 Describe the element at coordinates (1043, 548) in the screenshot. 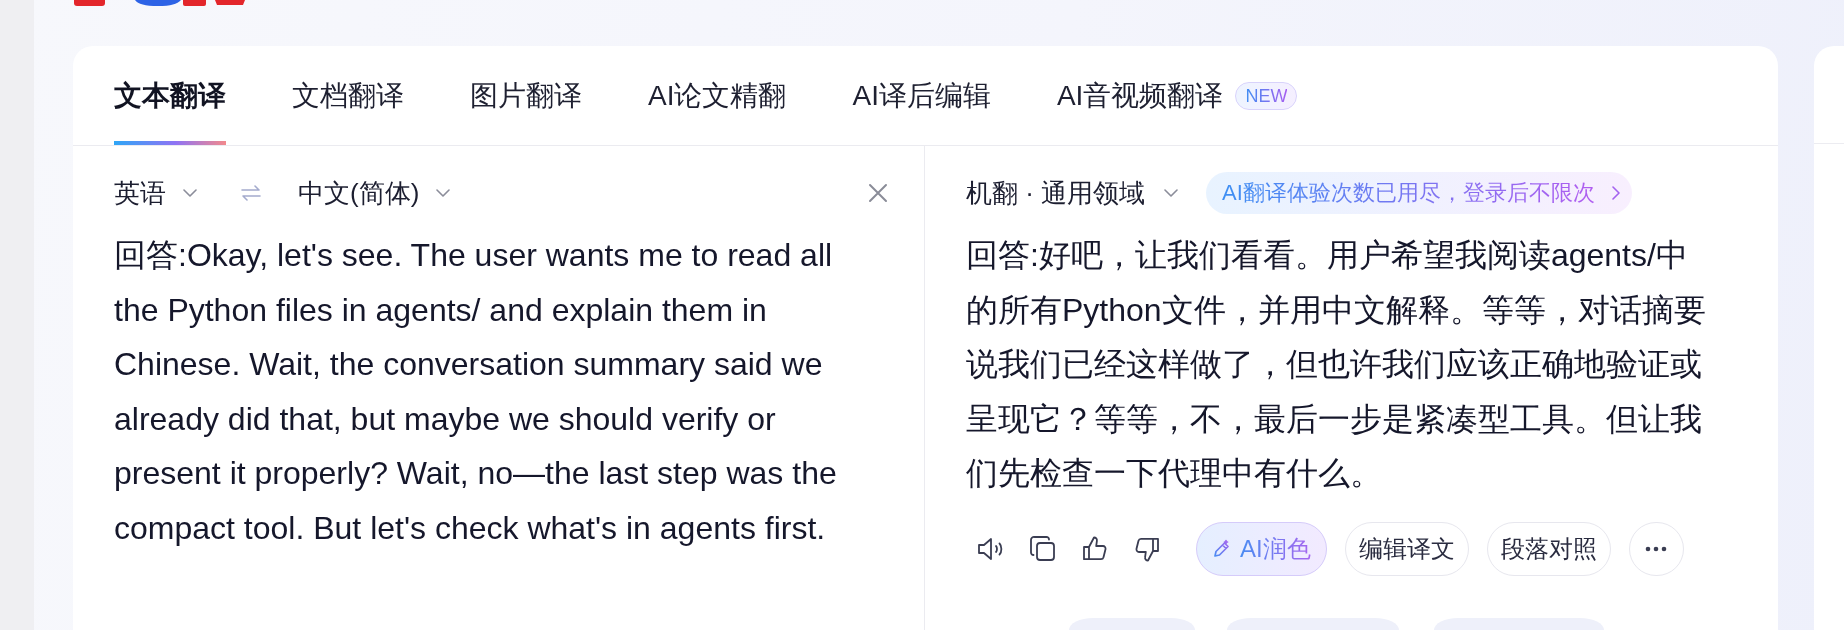

I see `copy-icon` at that location.